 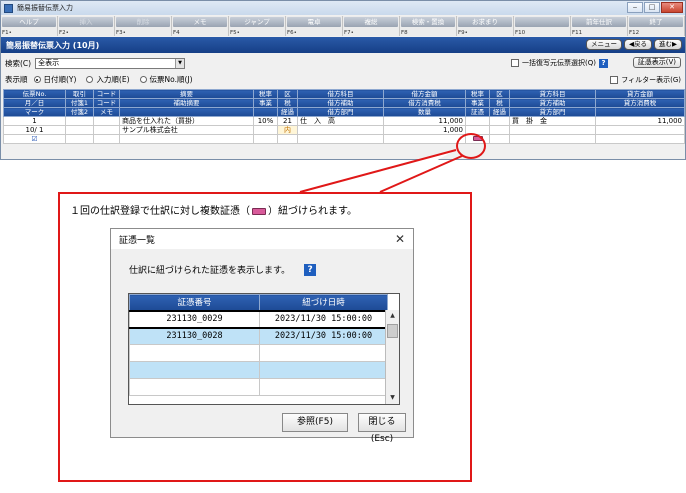 What do you see at coordinates (424, 130) in the screenshot?
I see `cell-debit-tax: 1,000` at bounding box center [424, 130].